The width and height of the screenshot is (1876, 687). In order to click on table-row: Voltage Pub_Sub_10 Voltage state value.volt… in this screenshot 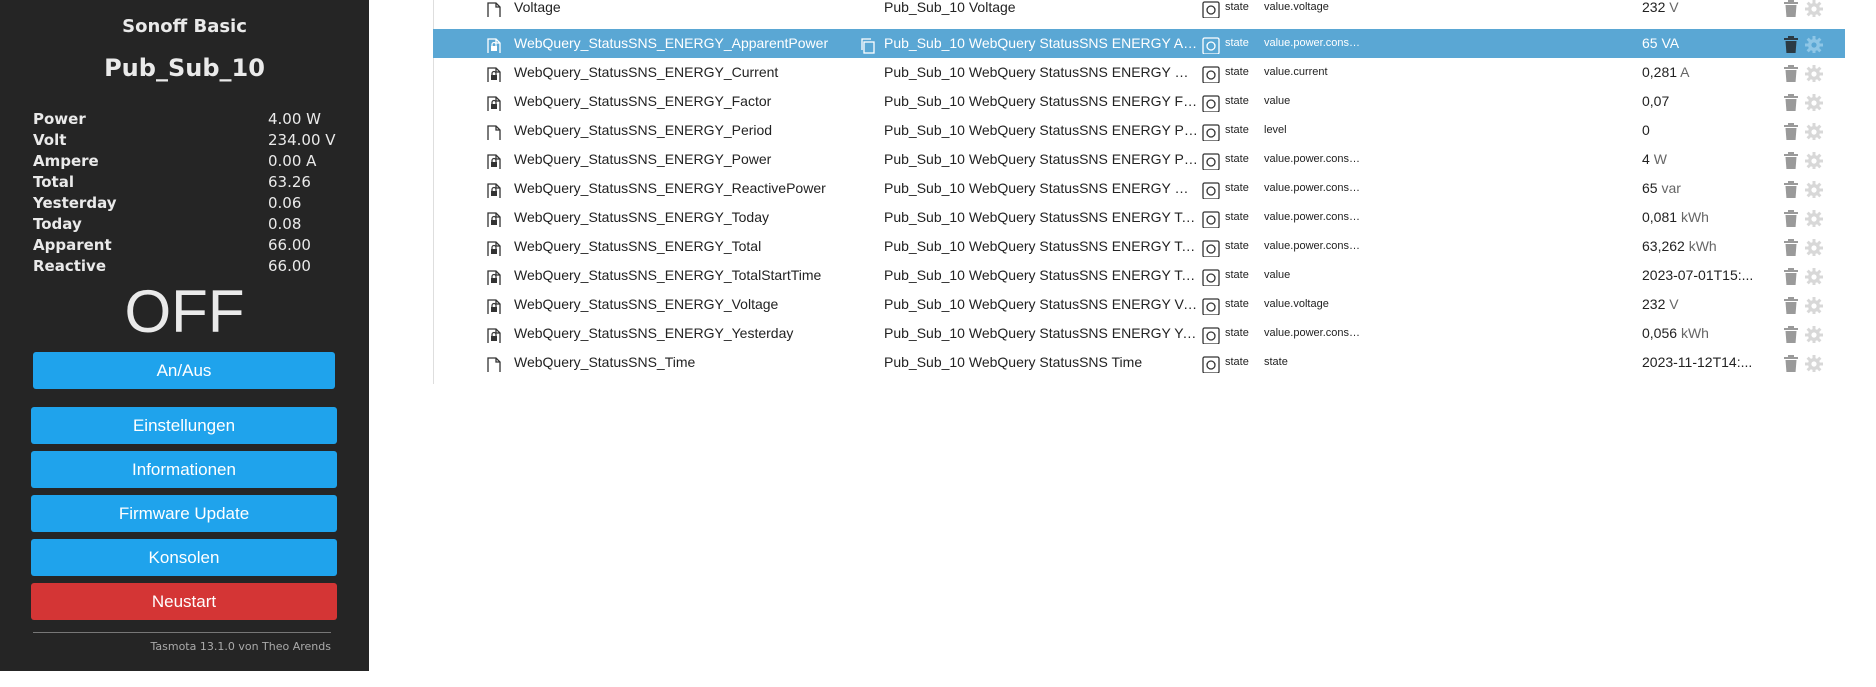, I will do `click(1139, 11)`.